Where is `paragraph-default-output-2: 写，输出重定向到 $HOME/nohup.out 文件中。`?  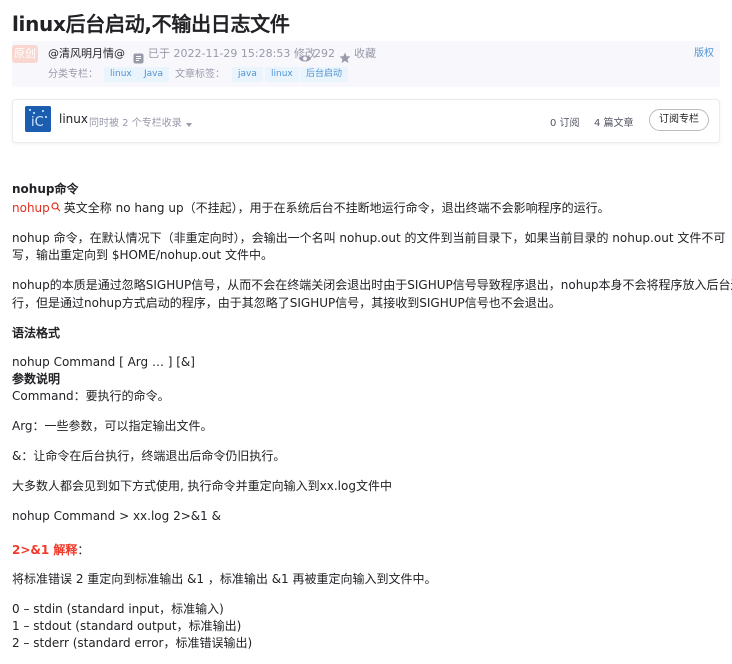
paragraph-default-output-2: 写，输出重定向到 $HOME/nohup.out 文件中。 is located at coordinates (142, 255).